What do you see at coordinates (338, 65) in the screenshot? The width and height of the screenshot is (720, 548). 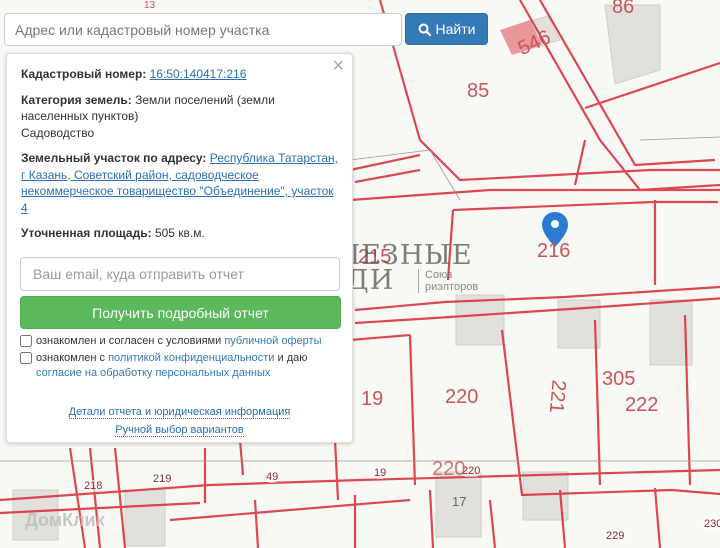 I see `close-icon: ×` at bounding box center [338, 65].